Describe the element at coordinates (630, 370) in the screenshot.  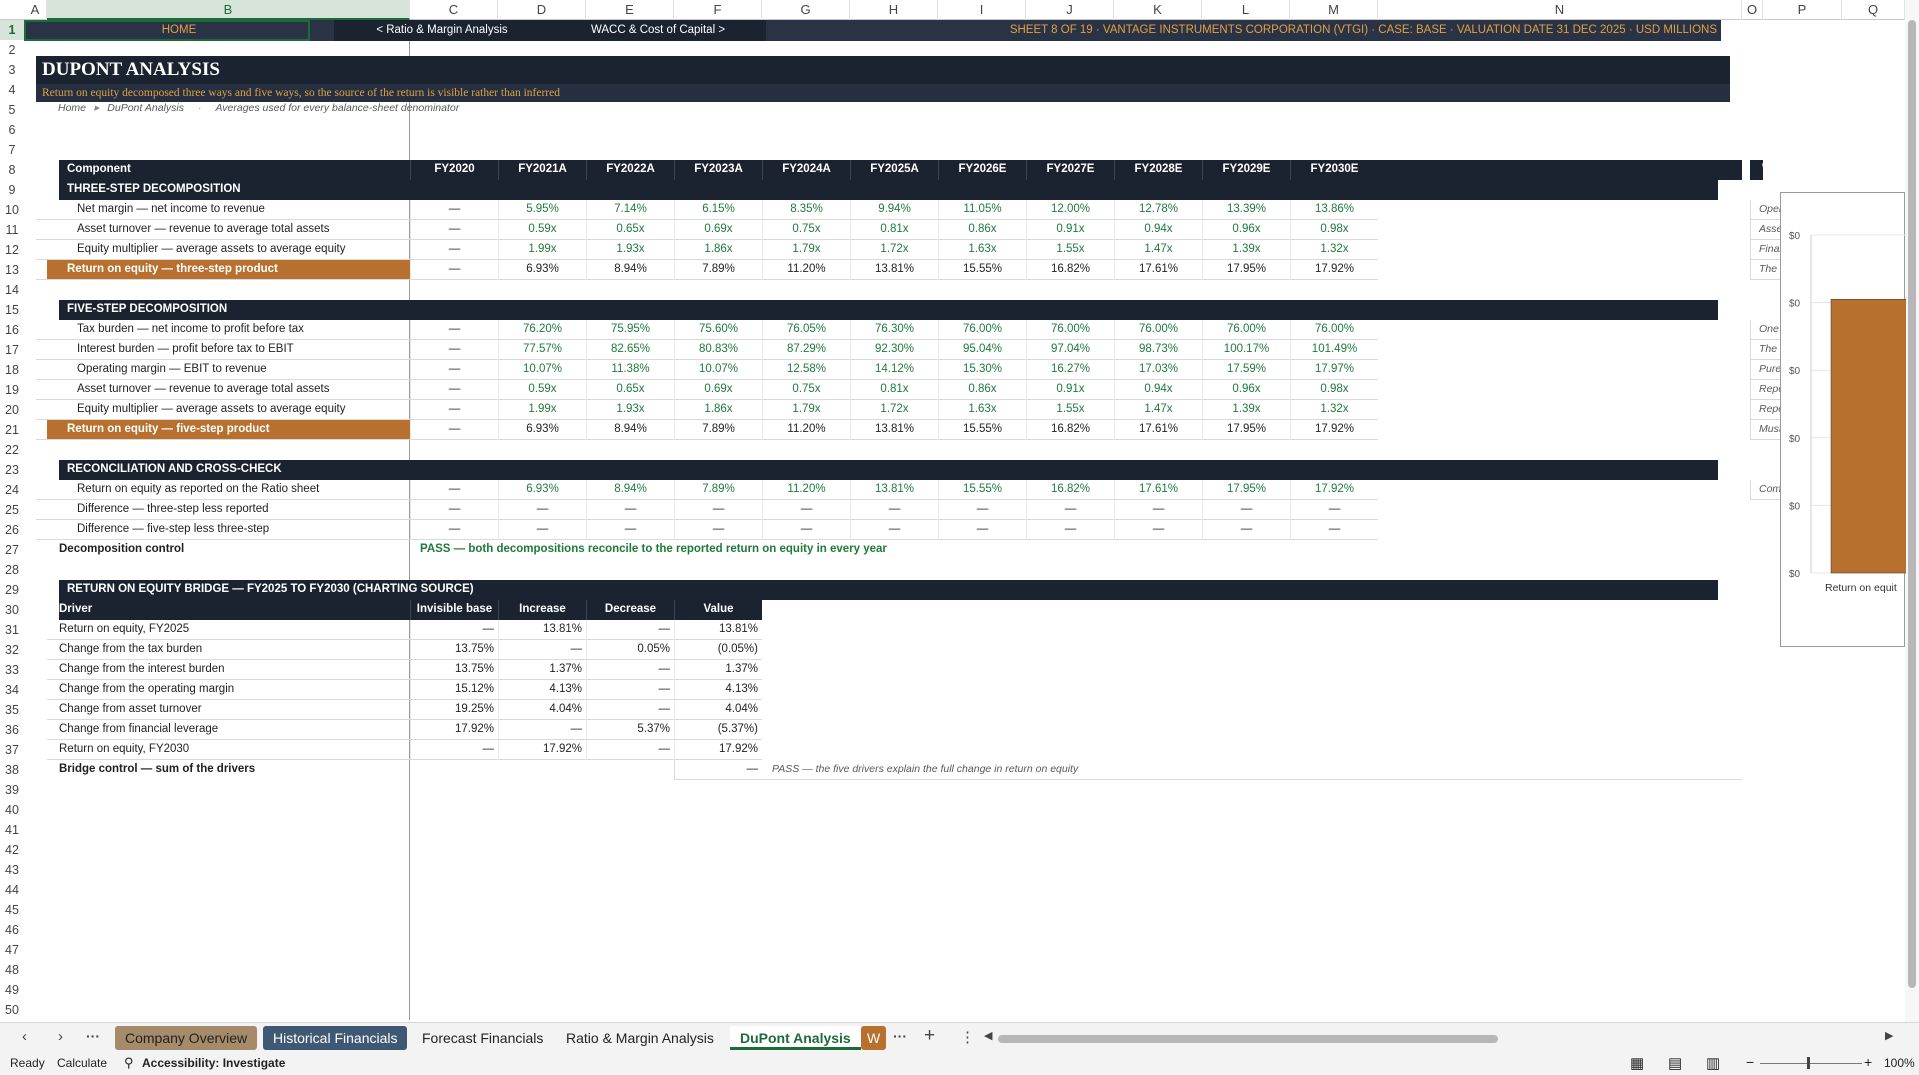
I see `five_rows-value-2-2: 11.38%` at that location.